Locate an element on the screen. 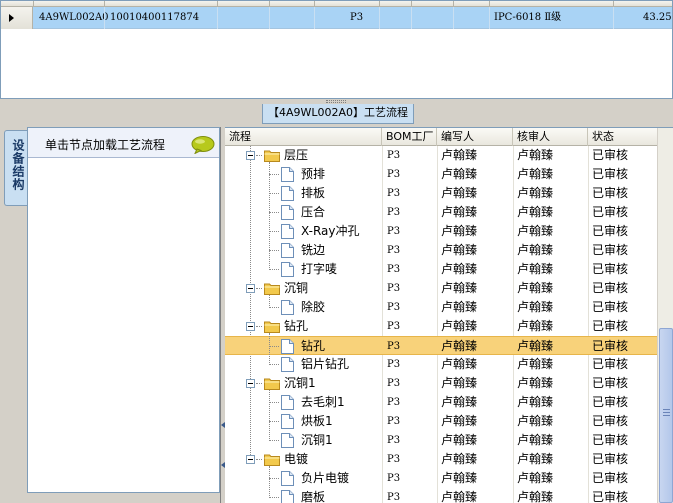  tree-node-label: 去毛刺1 is located at coordinates (323, 402).